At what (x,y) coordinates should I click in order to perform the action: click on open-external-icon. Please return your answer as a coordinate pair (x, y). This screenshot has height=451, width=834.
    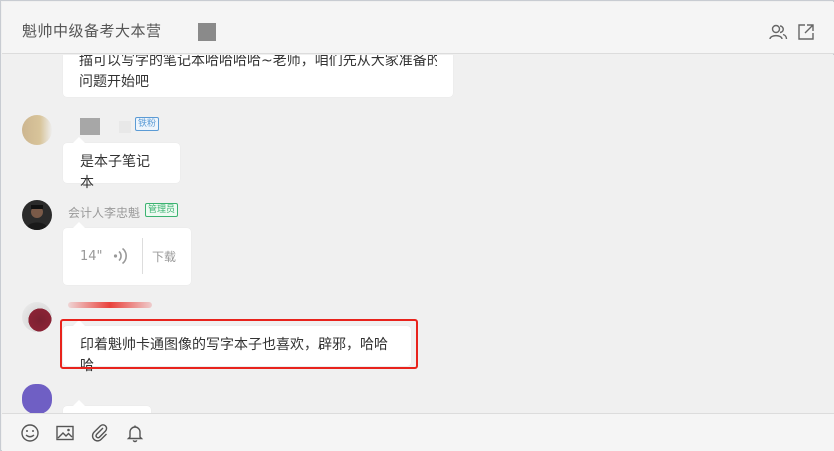
    Looking at the image, I should click on (806, 32).